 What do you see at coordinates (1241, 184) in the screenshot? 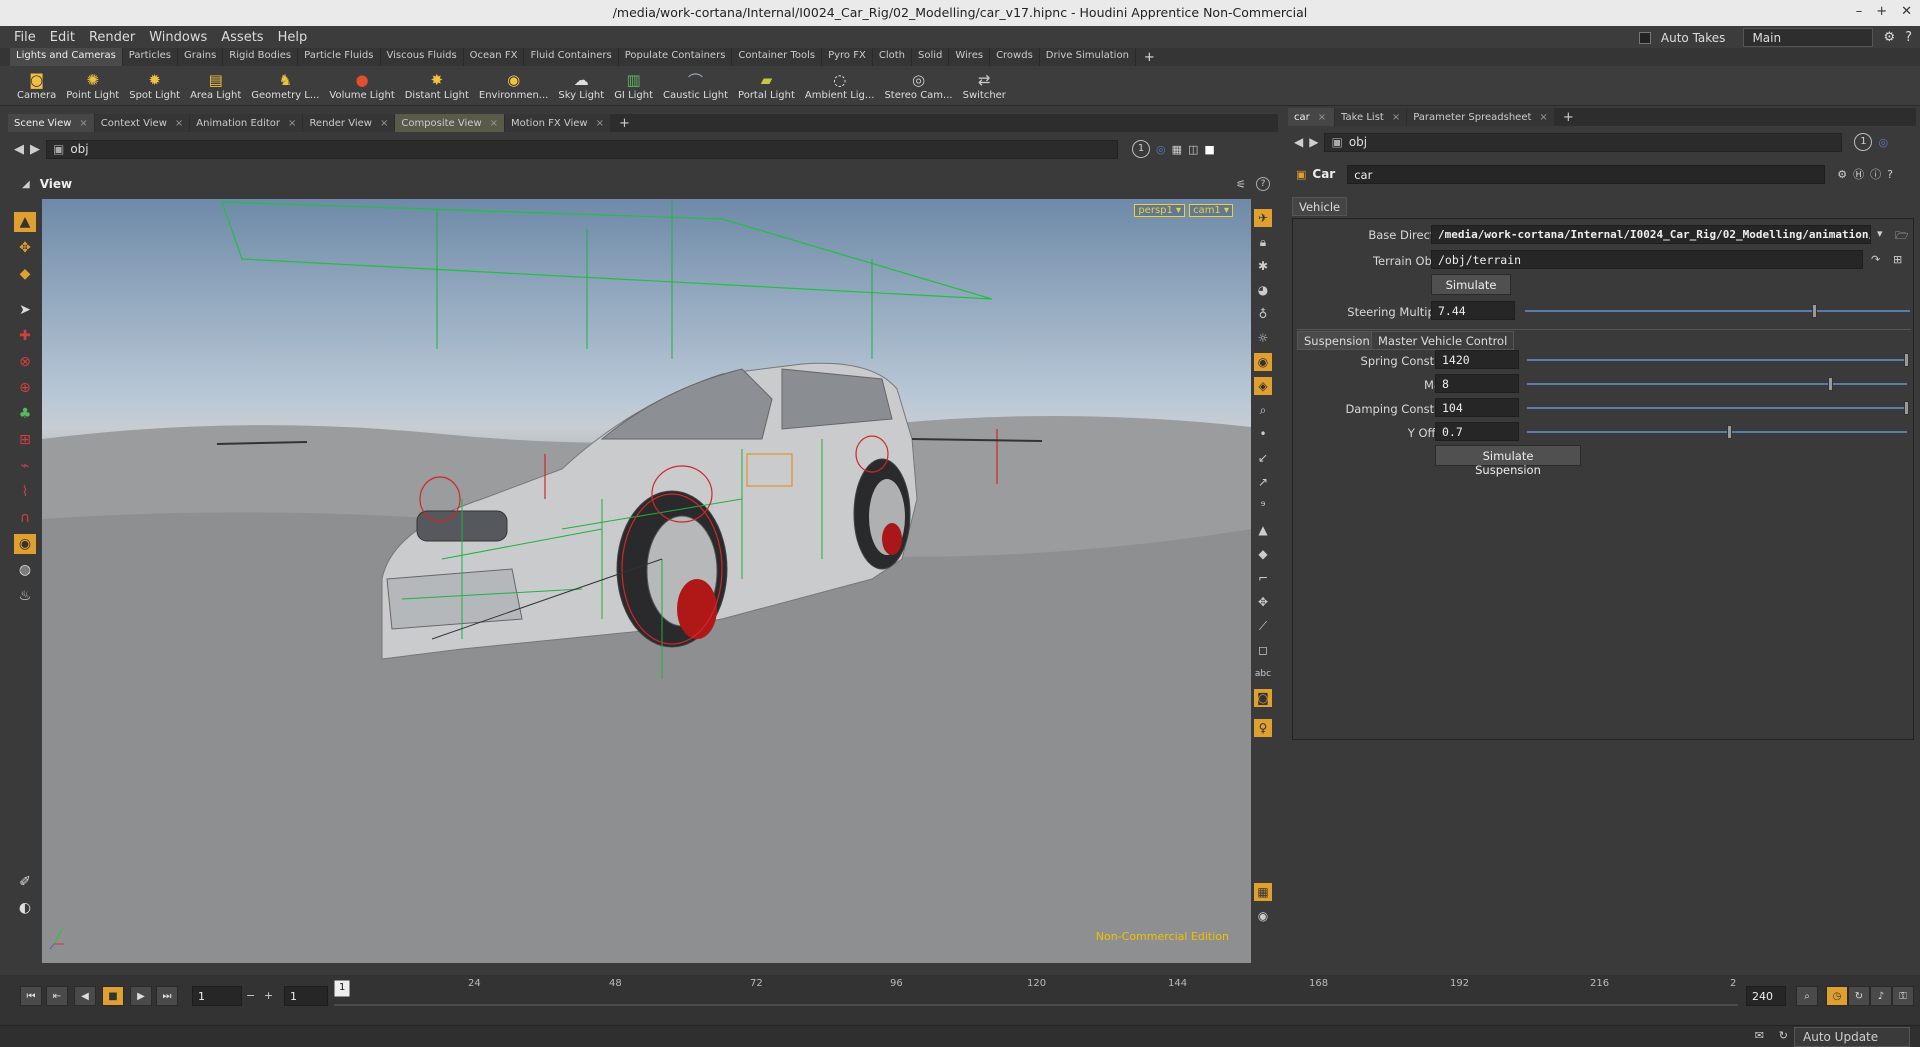
I see `viewer-settings-icon: ⚟` at bounding box center [1241, 184].